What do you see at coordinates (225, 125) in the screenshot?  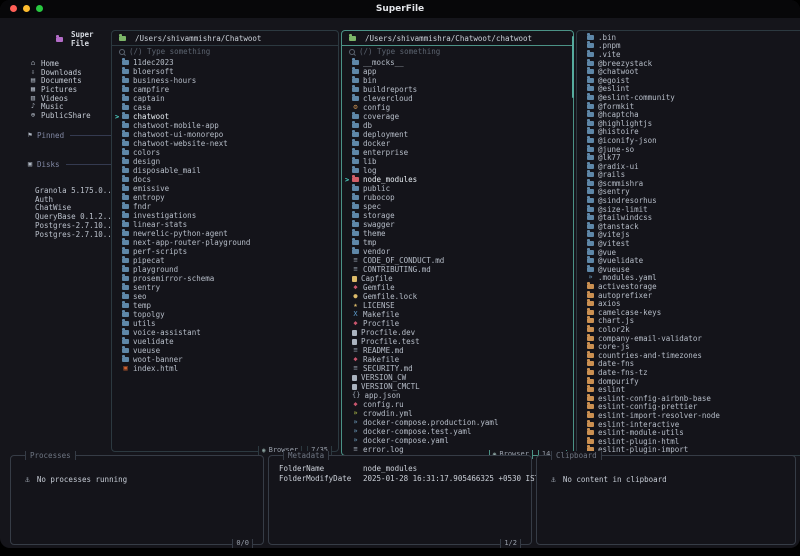 I see `file-row: chatwoot-mobile-app` at bounding box center [225, 125].